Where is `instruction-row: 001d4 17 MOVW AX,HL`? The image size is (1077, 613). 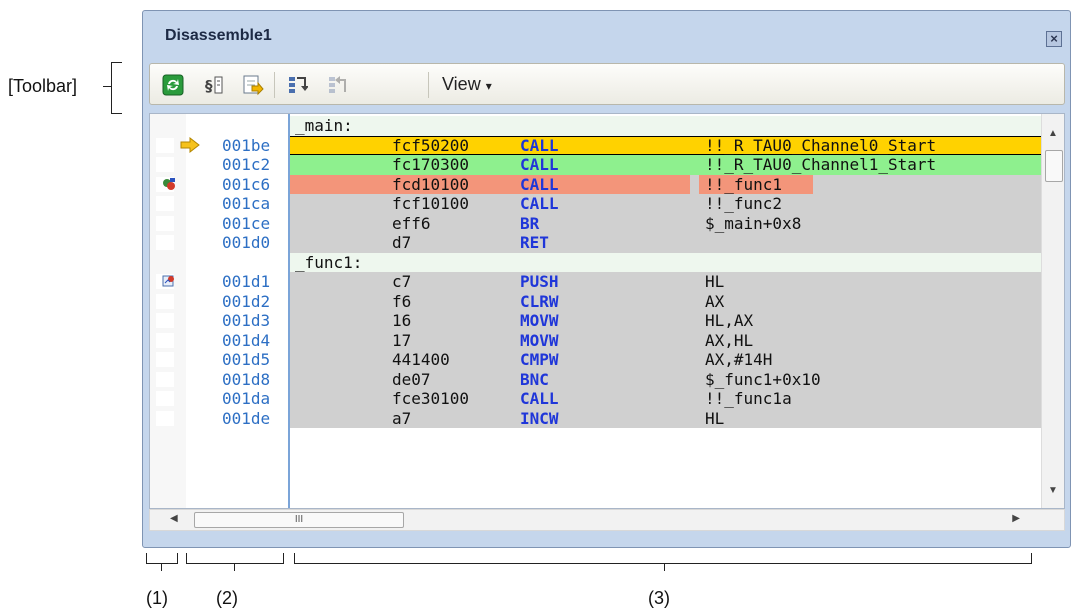
instruction-row: 001d4 17 MOVW AX,HL is located at coordinates (596, 340).